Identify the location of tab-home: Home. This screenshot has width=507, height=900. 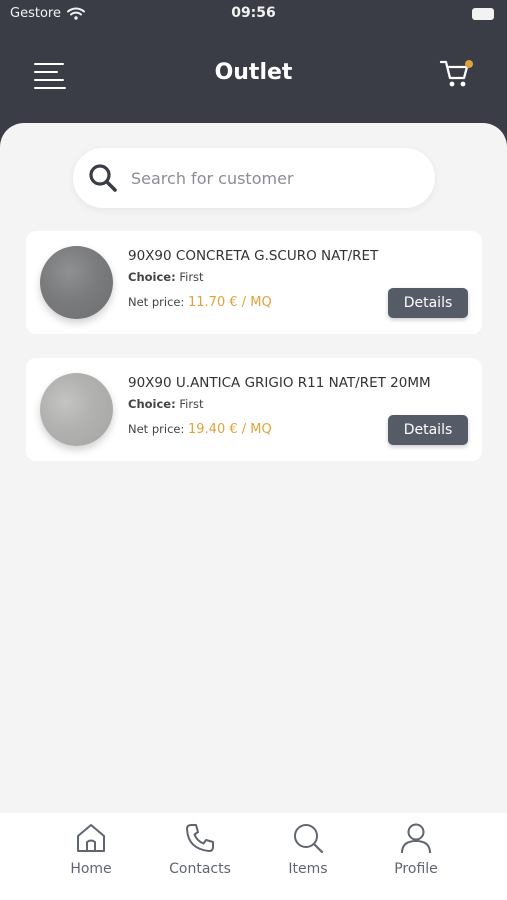
(91, 851).